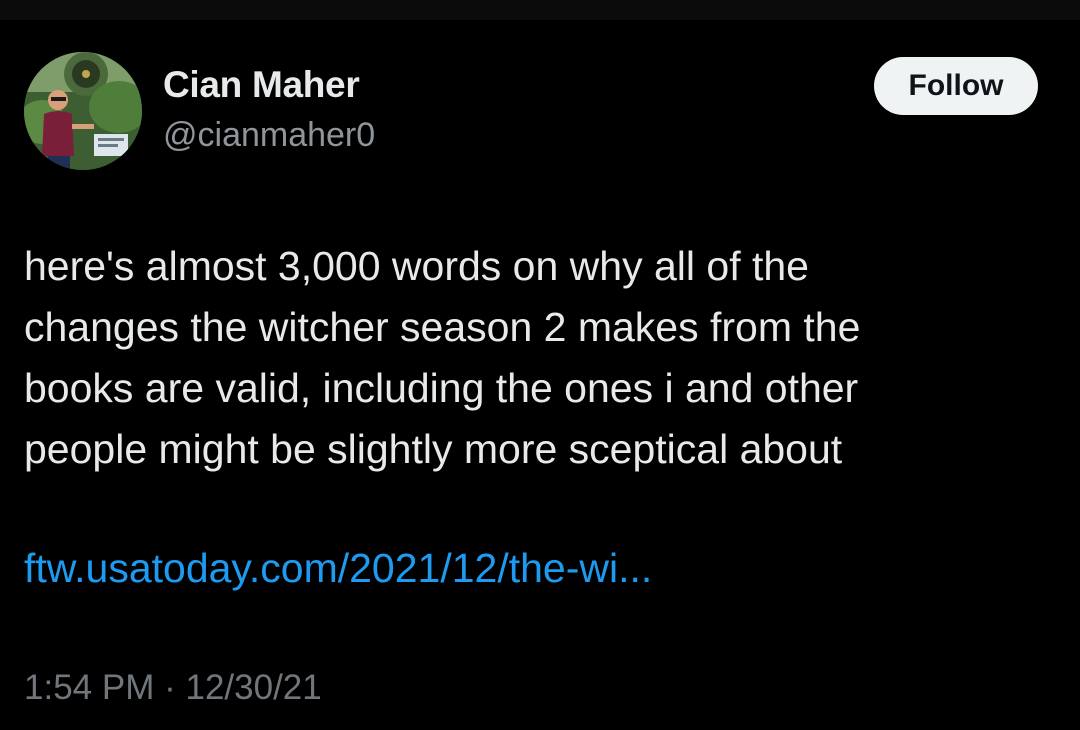  I want to click on status-bar-strip, so click(540, 10).